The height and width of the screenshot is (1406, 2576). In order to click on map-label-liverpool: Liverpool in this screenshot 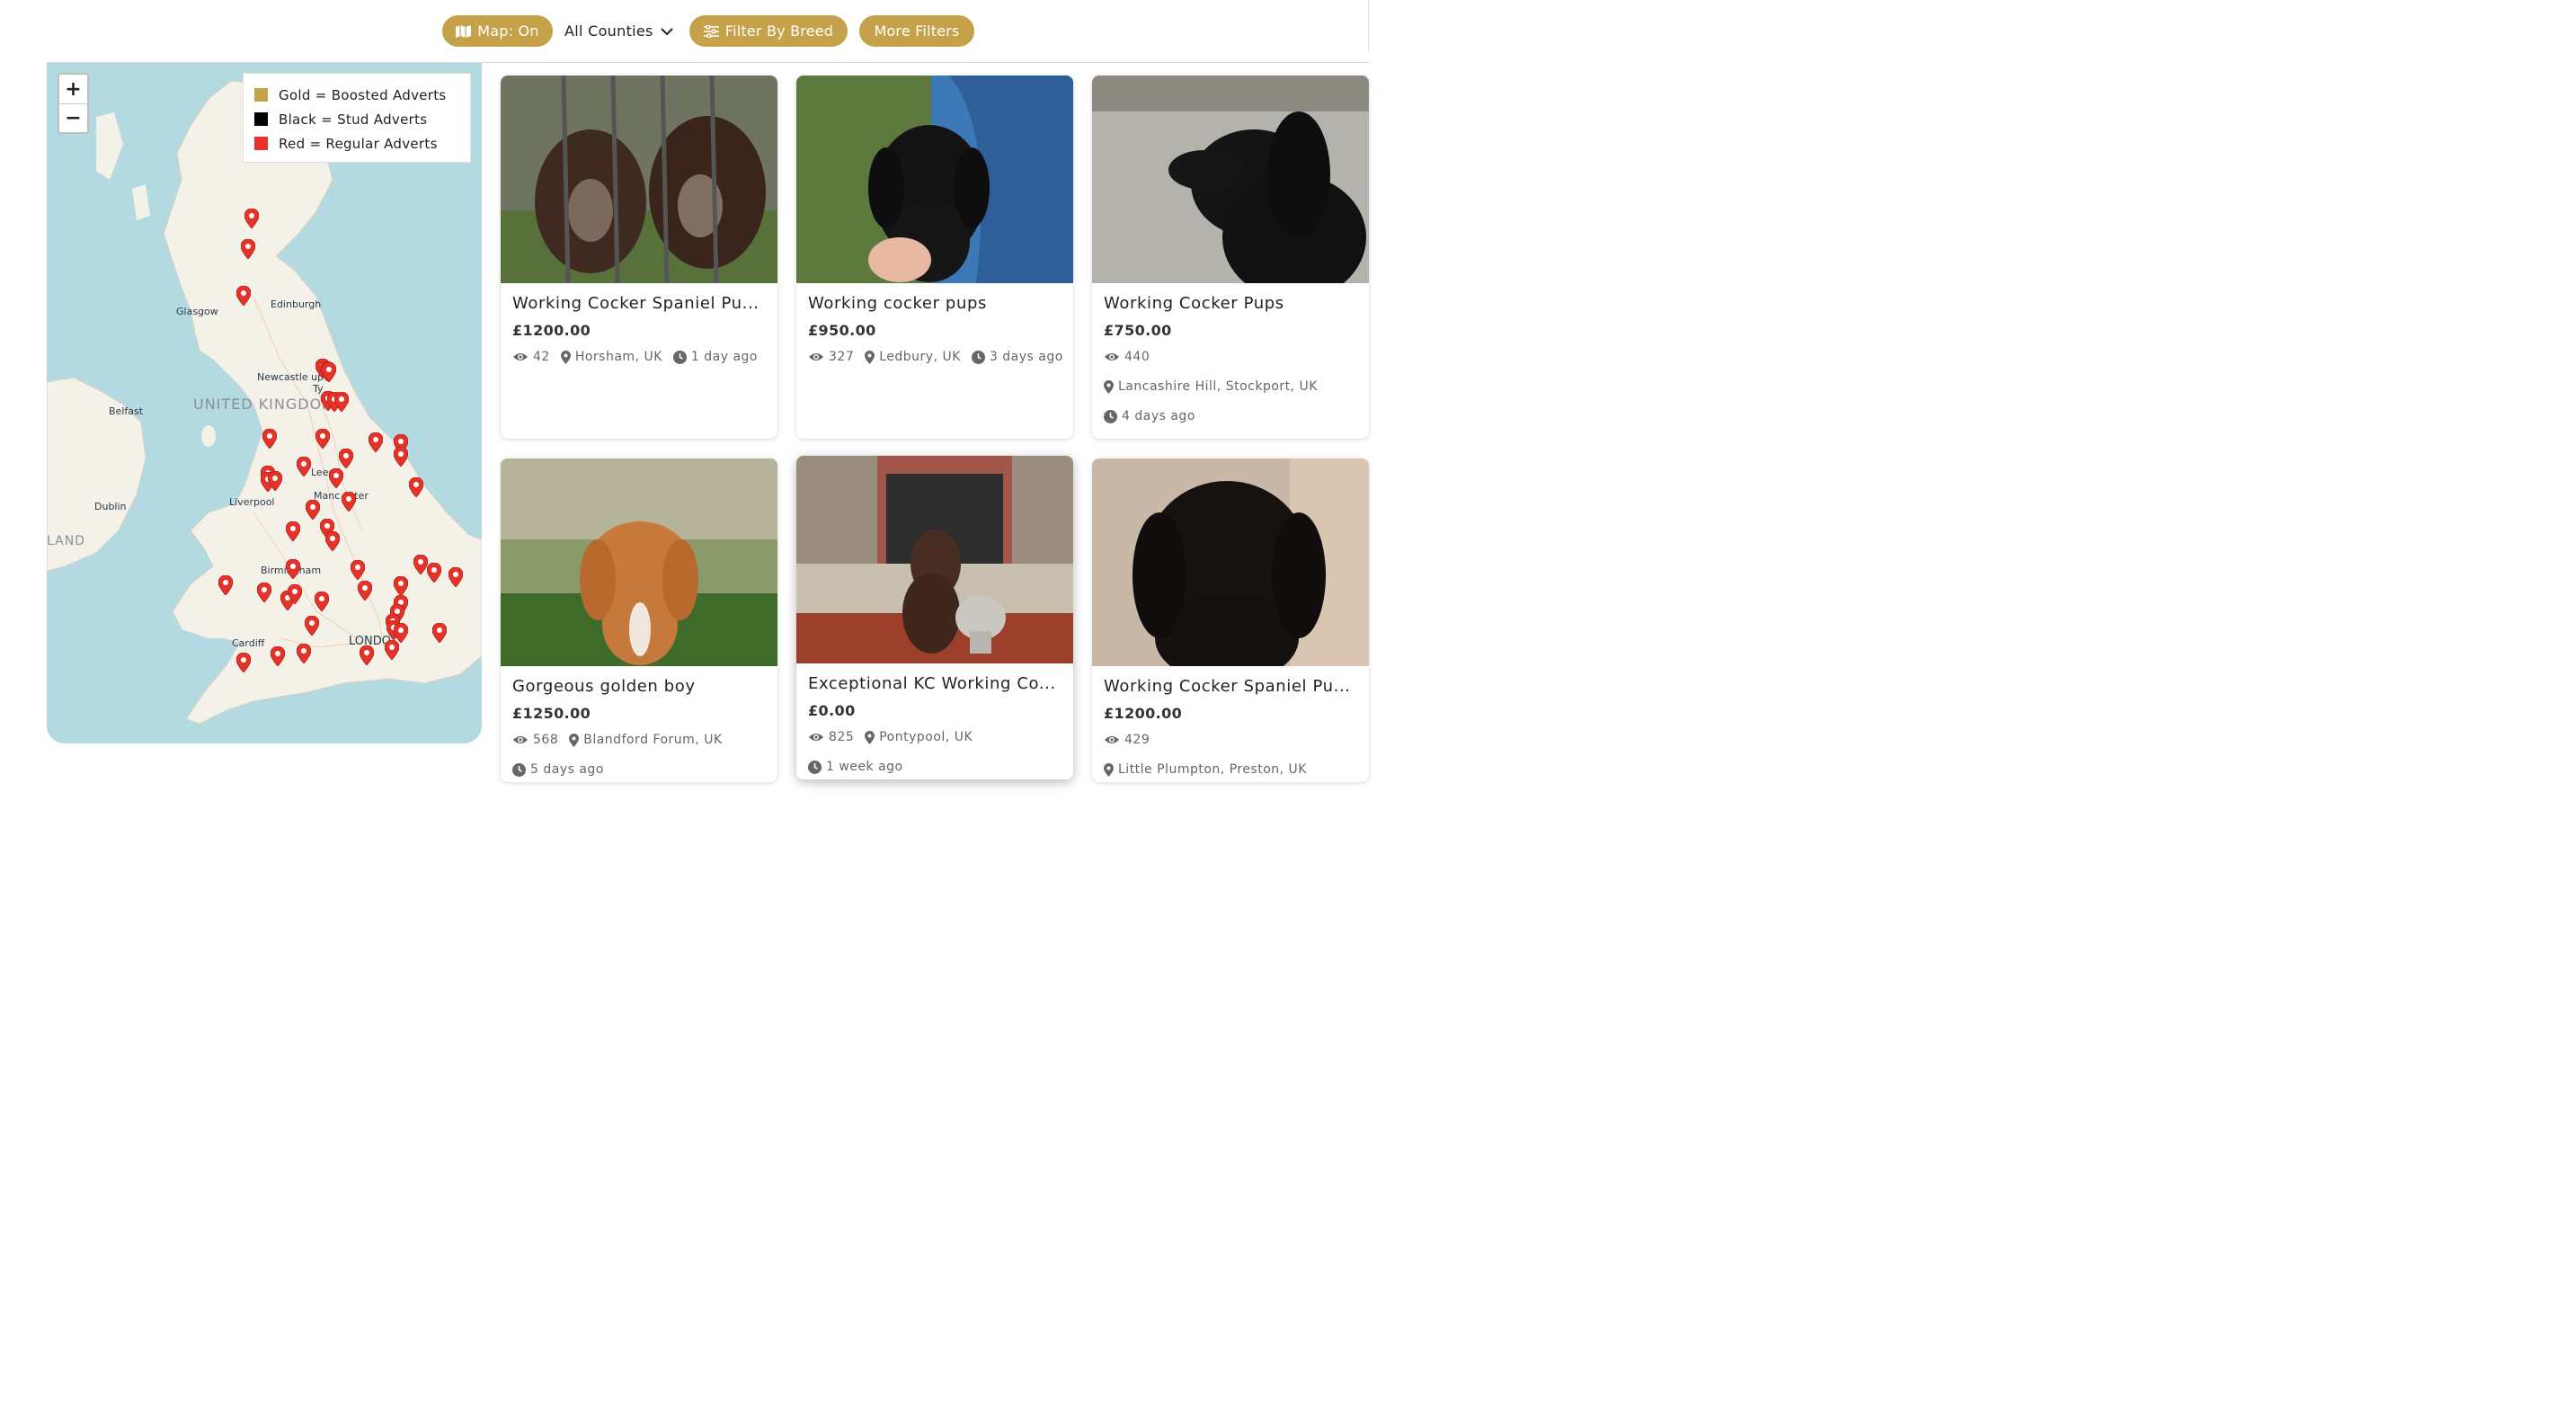, I will do `click(252, 502)`.